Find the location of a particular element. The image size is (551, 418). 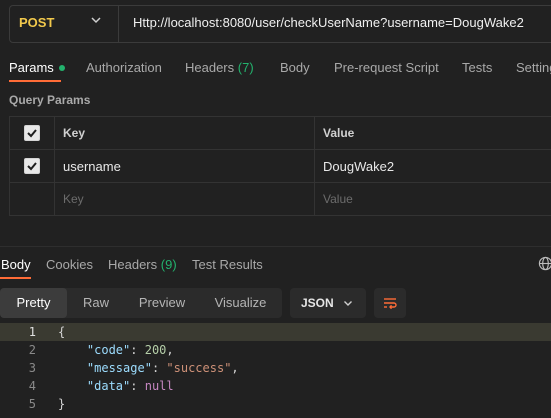

active-response-tab-indicator is located at coordinates (15, 278).